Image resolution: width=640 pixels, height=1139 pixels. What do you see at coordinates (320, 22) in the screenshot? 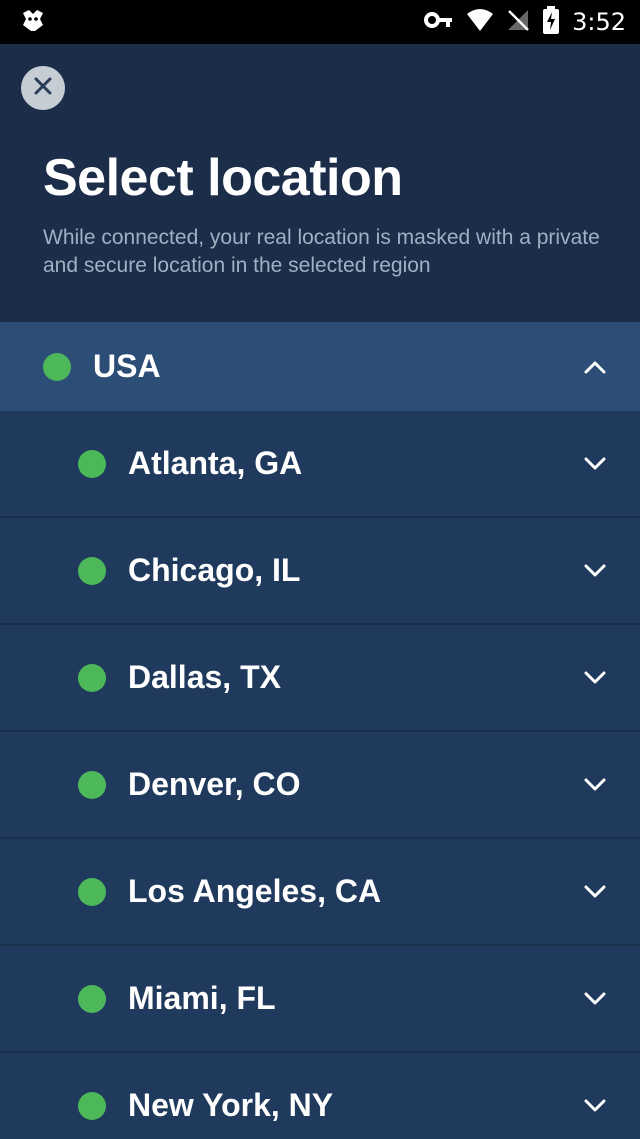
I see `status-bar: 3:52` at bounding box center [320, 22].